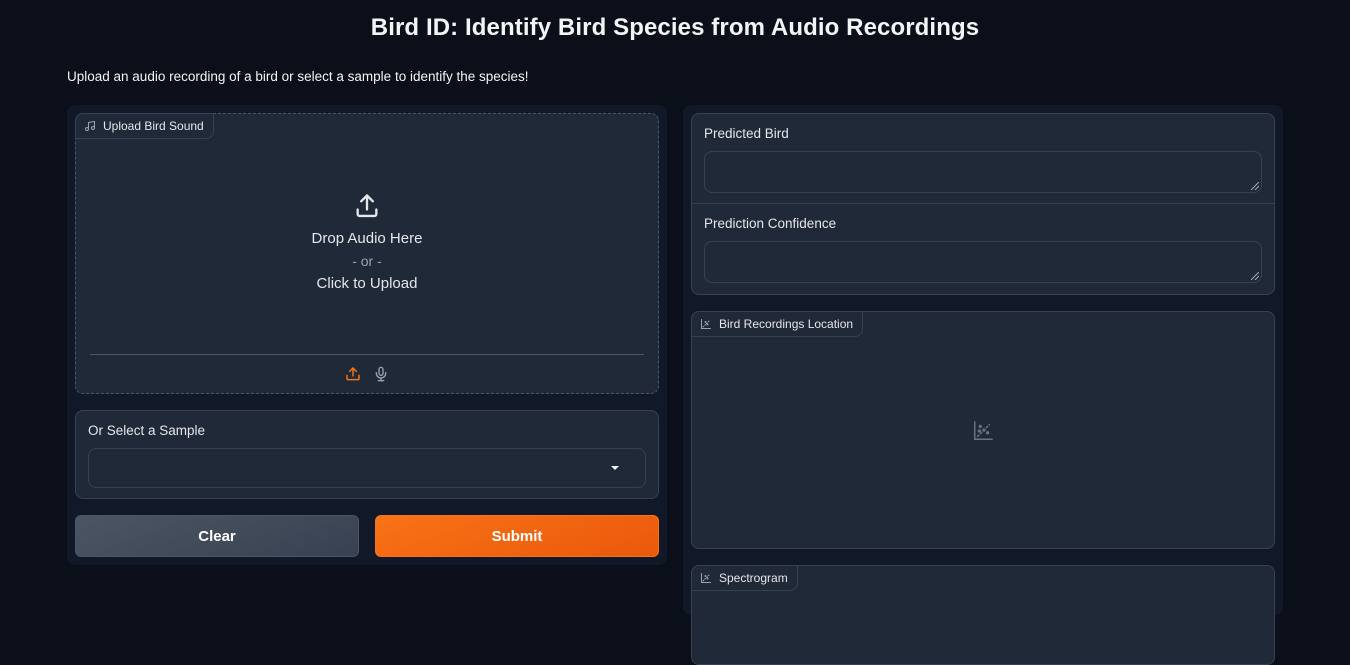 Image resolution: width=1350 pixels, height=665 pixels. Describe the element at coordinates (367, 261) in the screenshot. I see `or-separator: - or -` at that location.